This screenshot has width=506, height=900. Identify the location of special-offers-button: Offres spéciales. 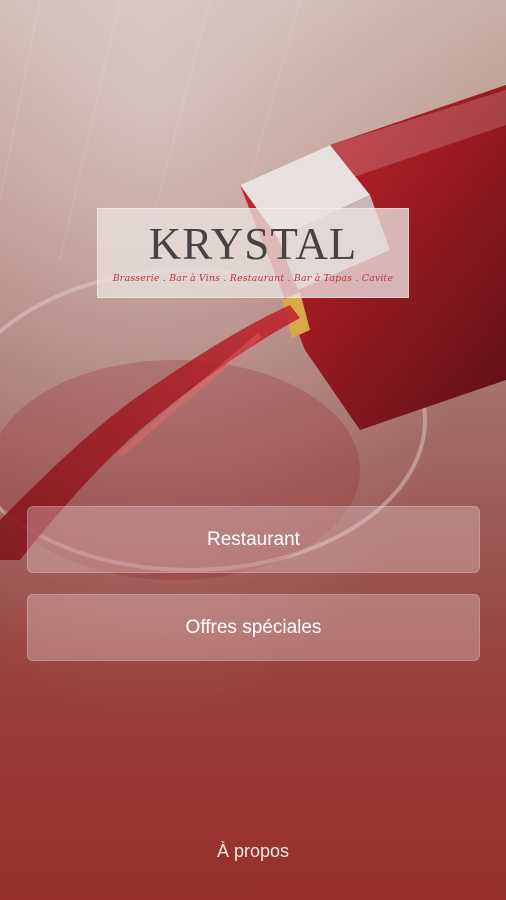
(253, 627).